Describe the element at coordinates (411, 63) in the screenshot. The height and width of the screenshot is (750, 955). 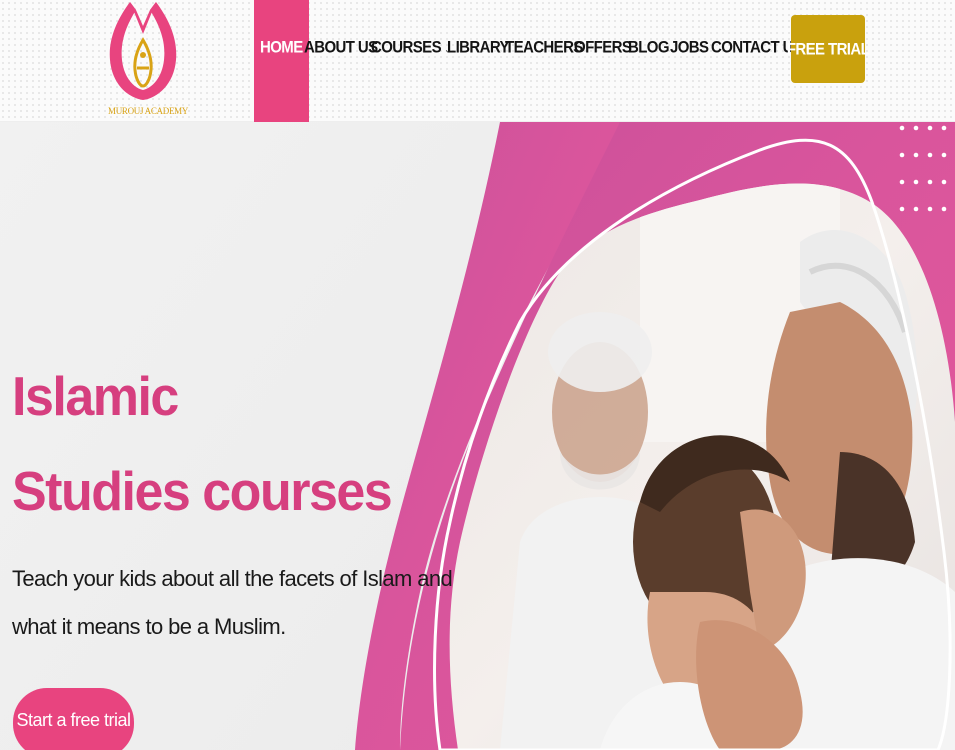
I see `nav-item-courses: COURSES ⌄` at that location.